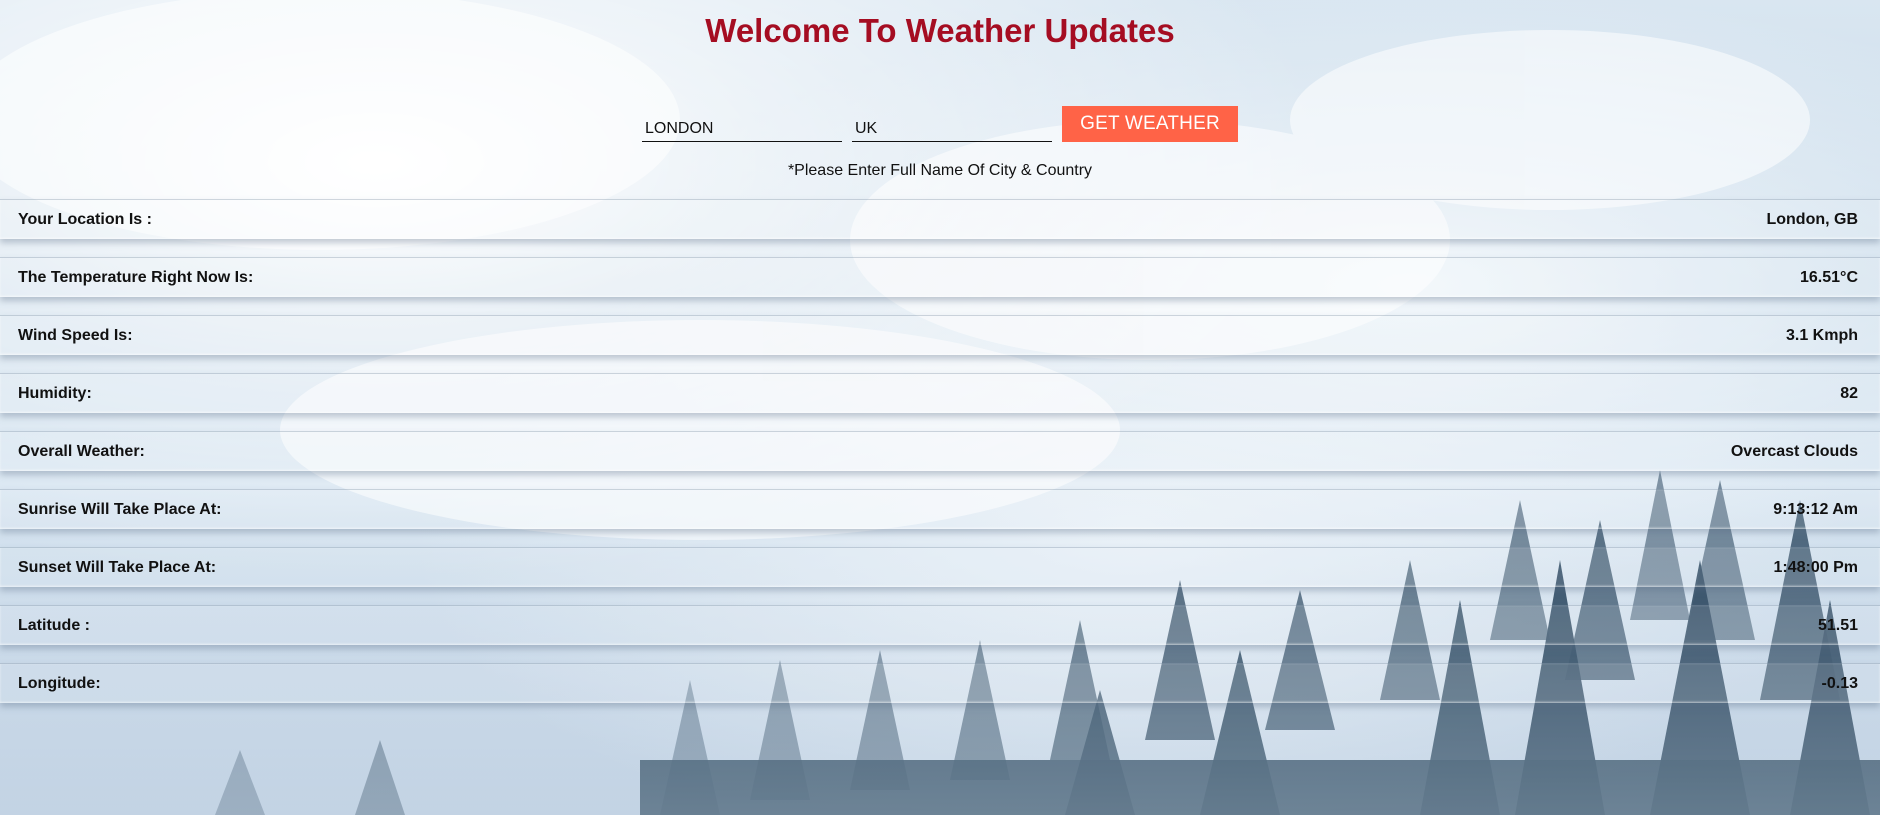 The width and height of the screenshot is (1880, 815). I want to click on wind-speed-row: Wind Speed Is: 3.1 Kmph, so click(940, 335).